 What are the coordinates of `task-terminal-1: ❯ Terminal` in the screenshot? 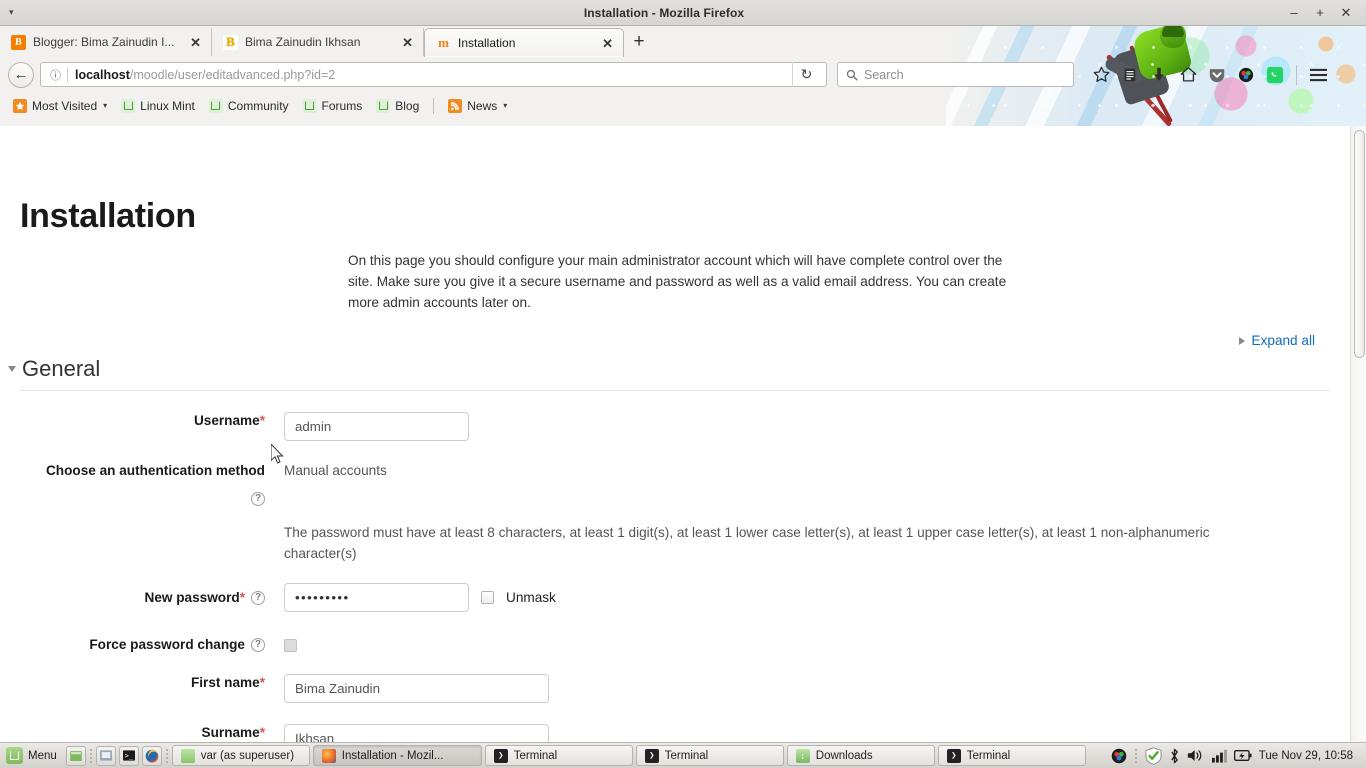 It's located at (558, 755).